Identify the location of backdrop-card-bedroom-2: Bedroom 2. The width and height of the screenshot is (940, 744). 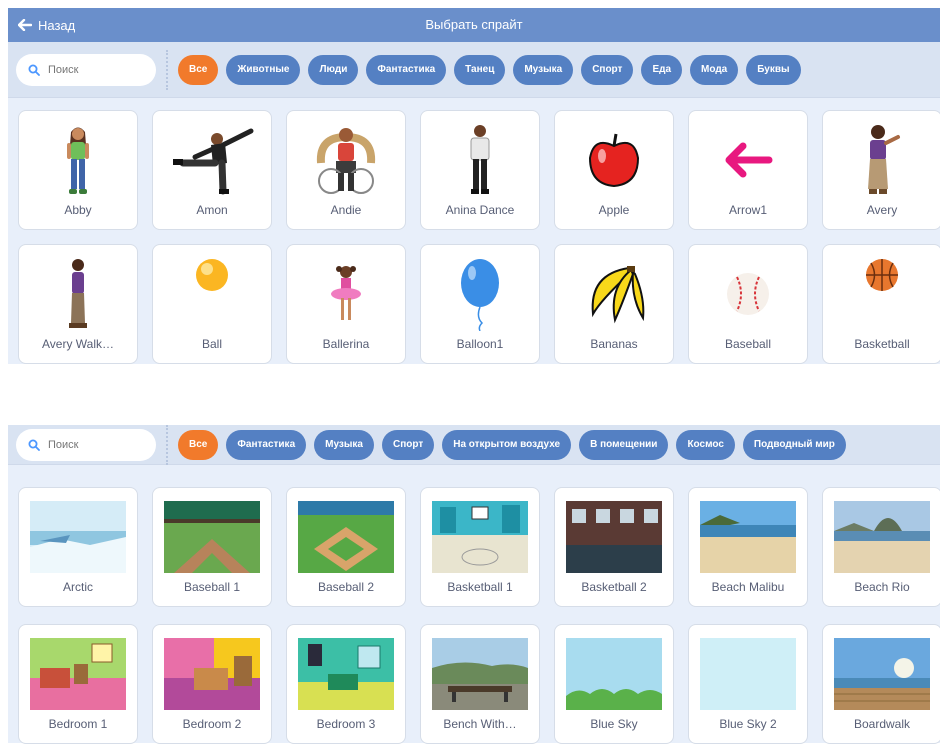
(212, 684).